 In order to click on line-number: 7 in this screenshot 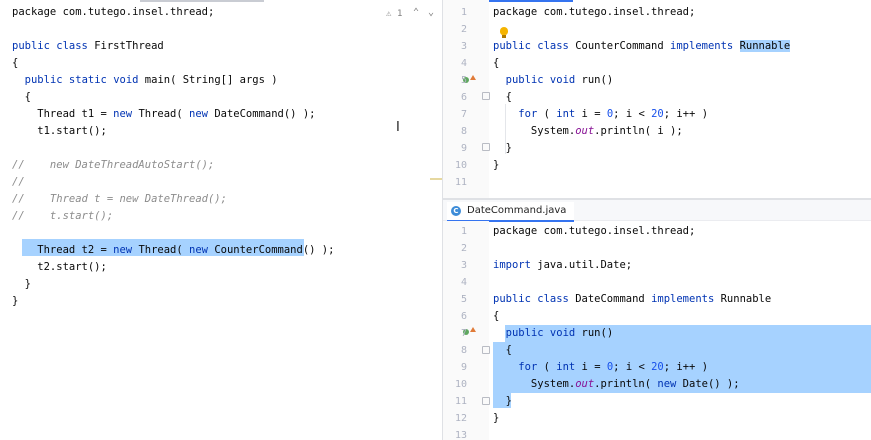, I will do `click(463, 114)`.